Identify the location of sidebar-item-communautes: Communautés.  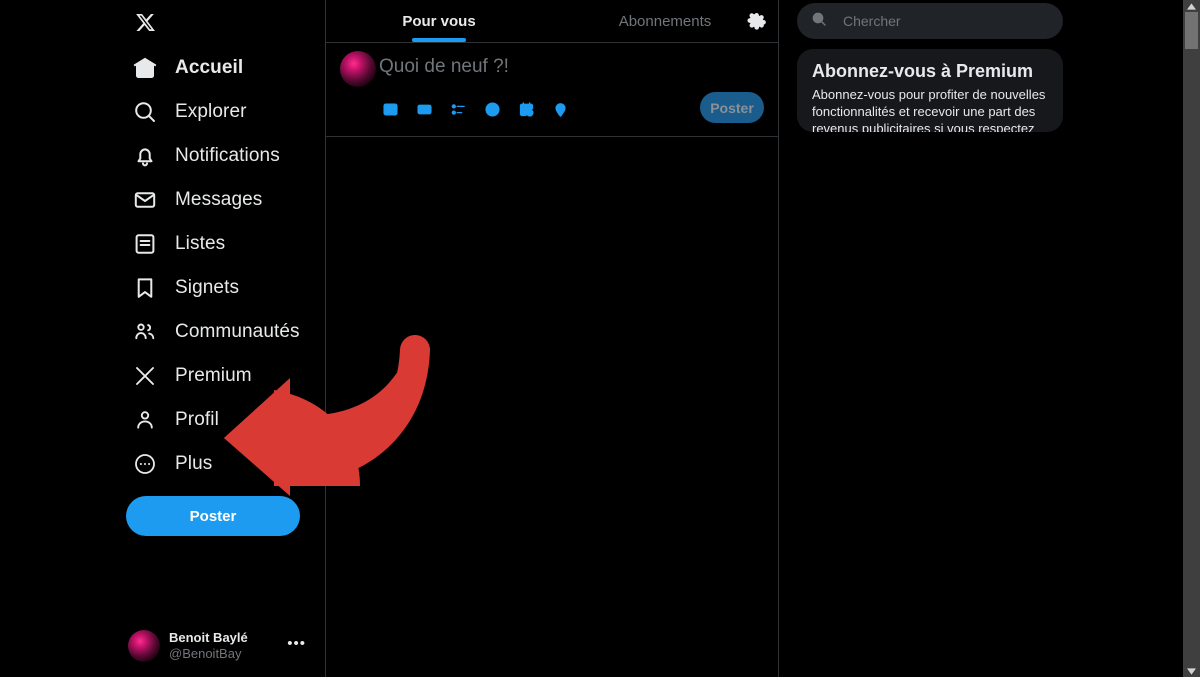
(221, 332).